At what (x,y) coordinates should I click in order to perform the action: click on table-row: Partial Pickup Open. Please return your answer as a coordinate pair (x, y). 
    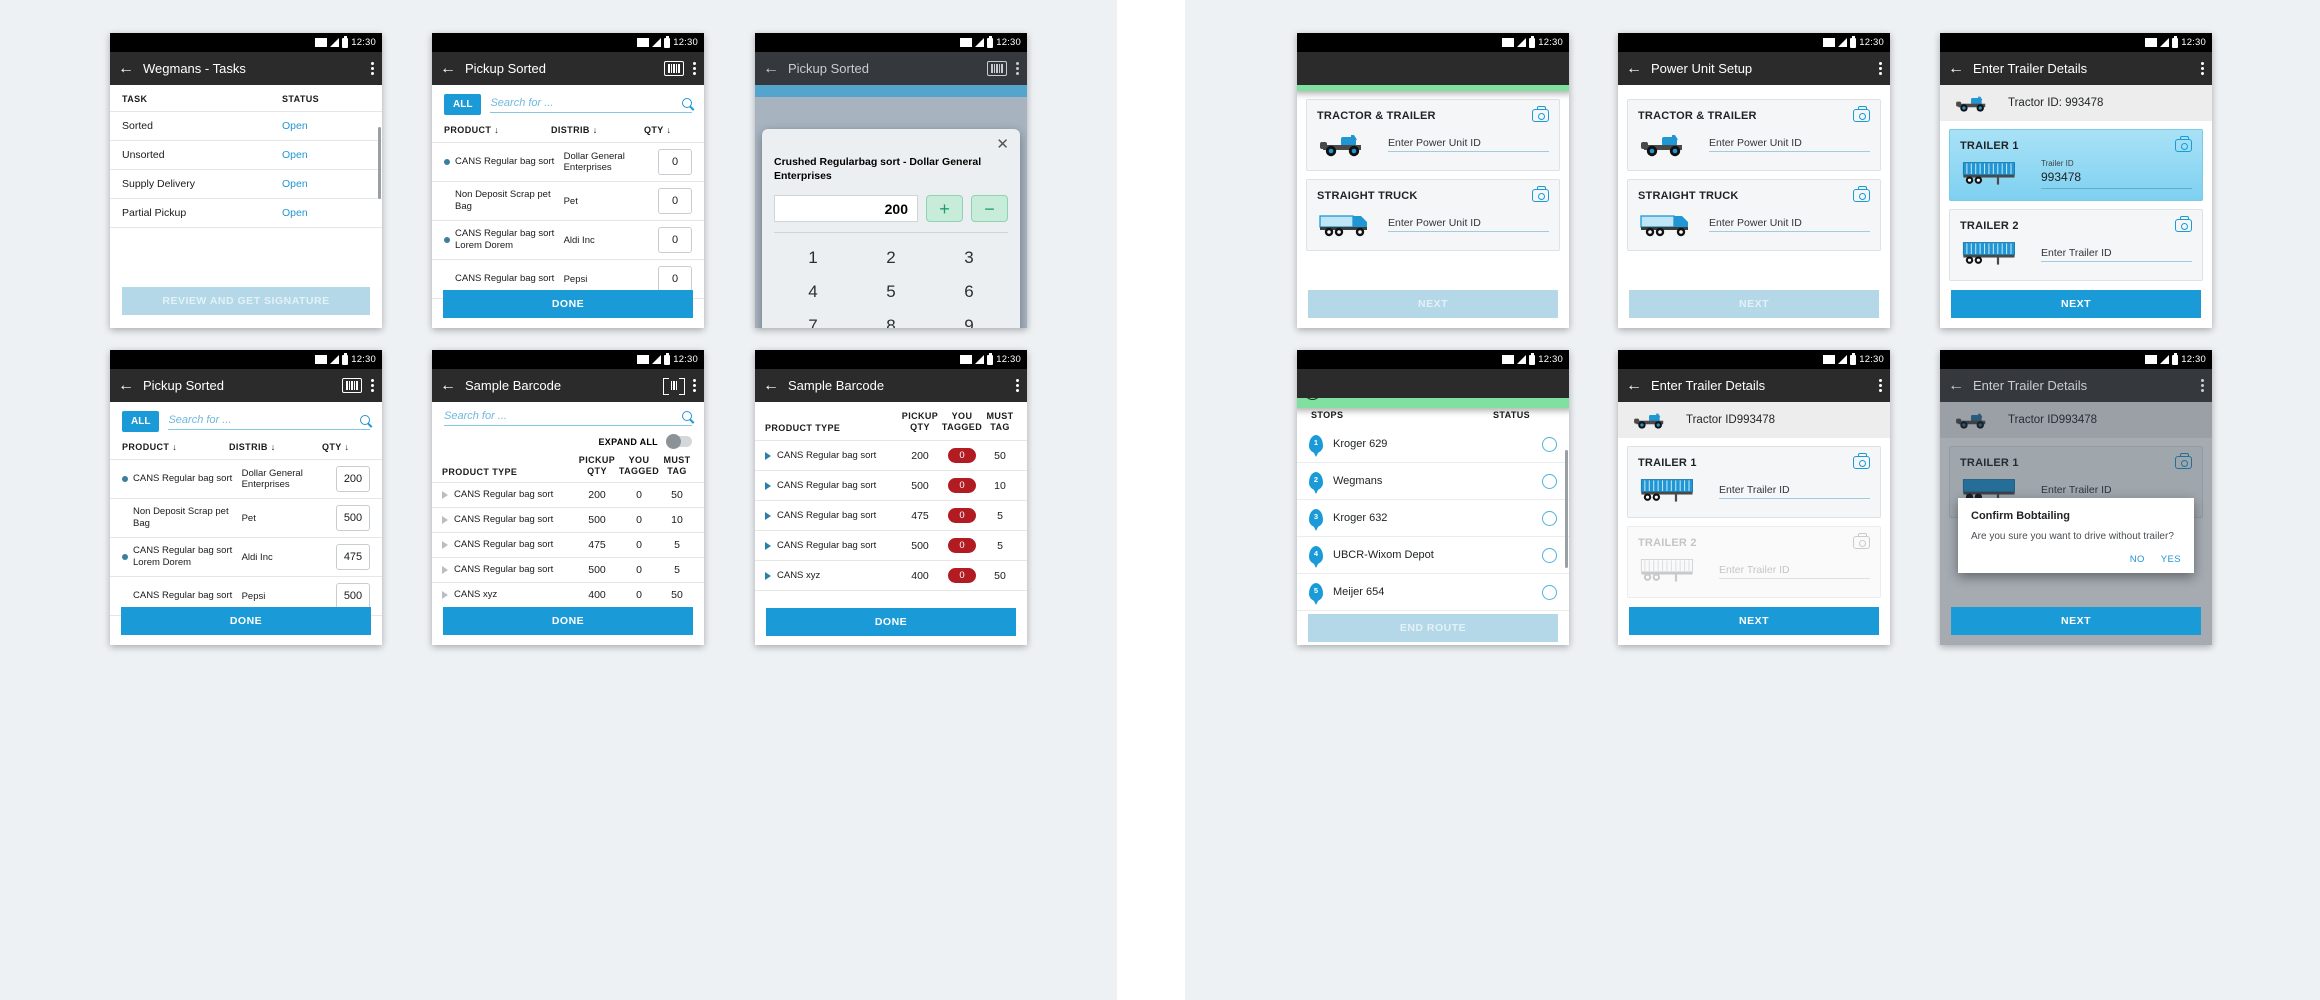
    Looking at the image, I should click on (246, 212).